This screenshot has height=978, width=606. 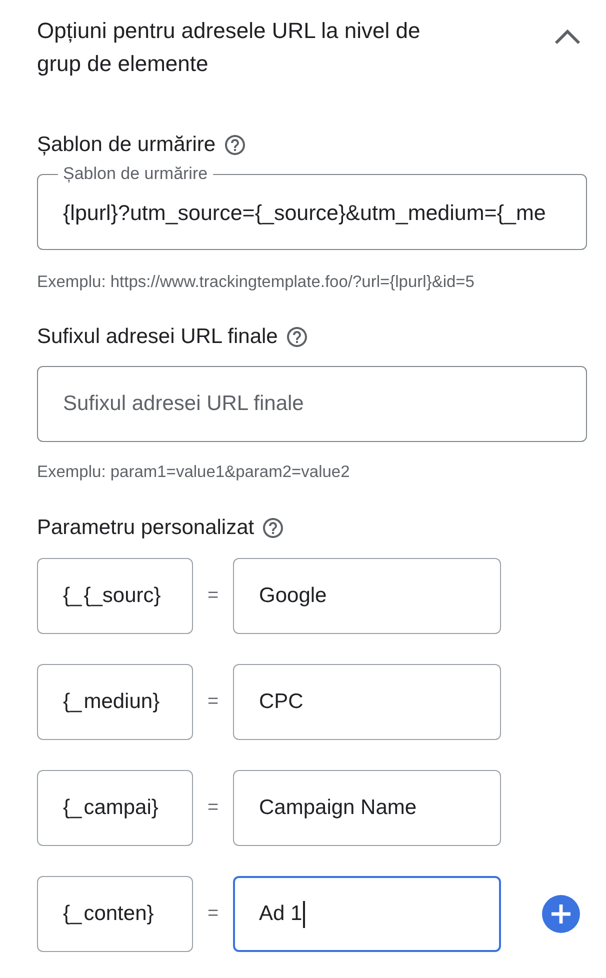 I want to click on parameter-value-field: Ad 1, so click(x=367, y=914).